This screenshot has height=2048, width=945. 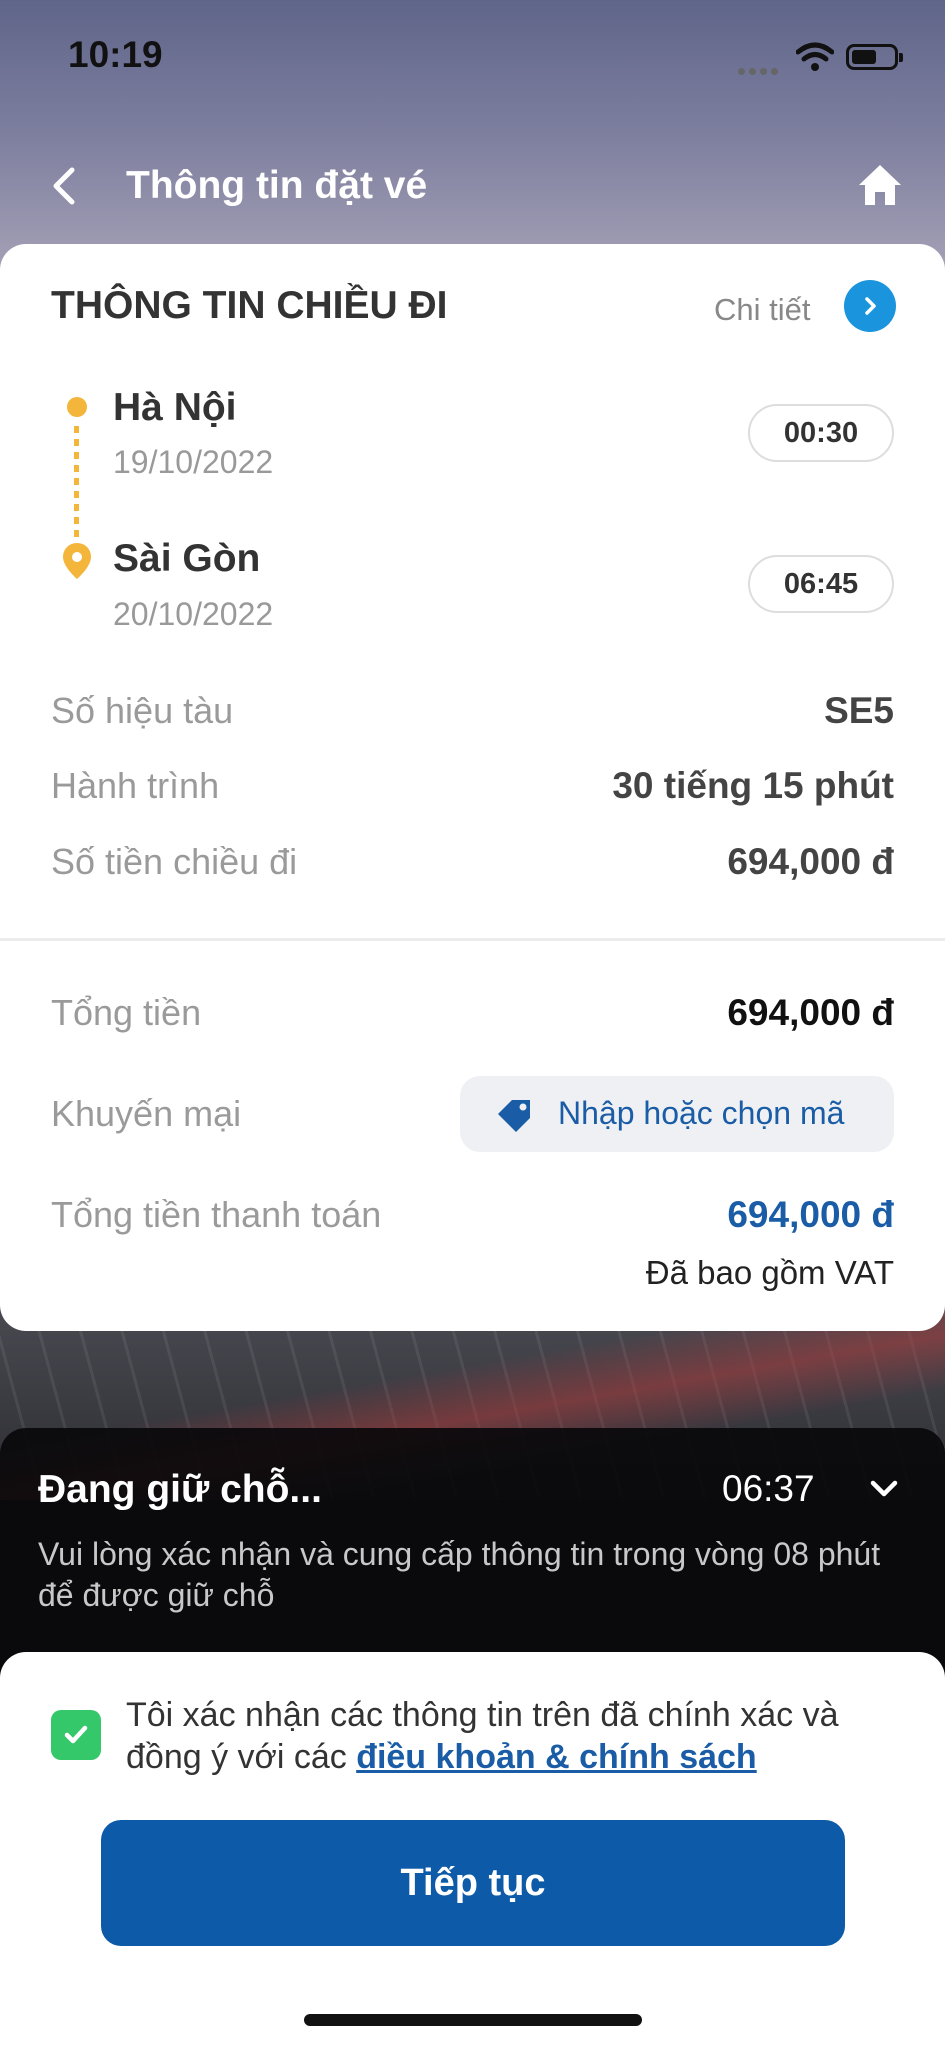 I want to click on promo-label: Khuyến mại, so click(x=146, y=1113).